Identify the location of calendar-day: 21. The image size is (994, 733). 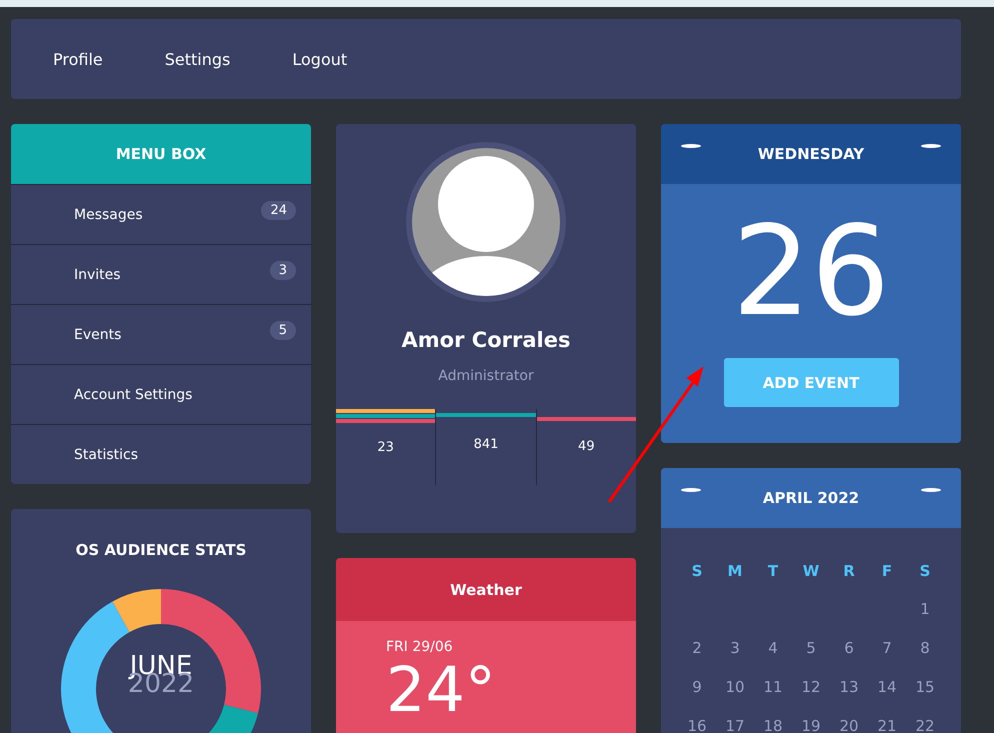
(887, 725).